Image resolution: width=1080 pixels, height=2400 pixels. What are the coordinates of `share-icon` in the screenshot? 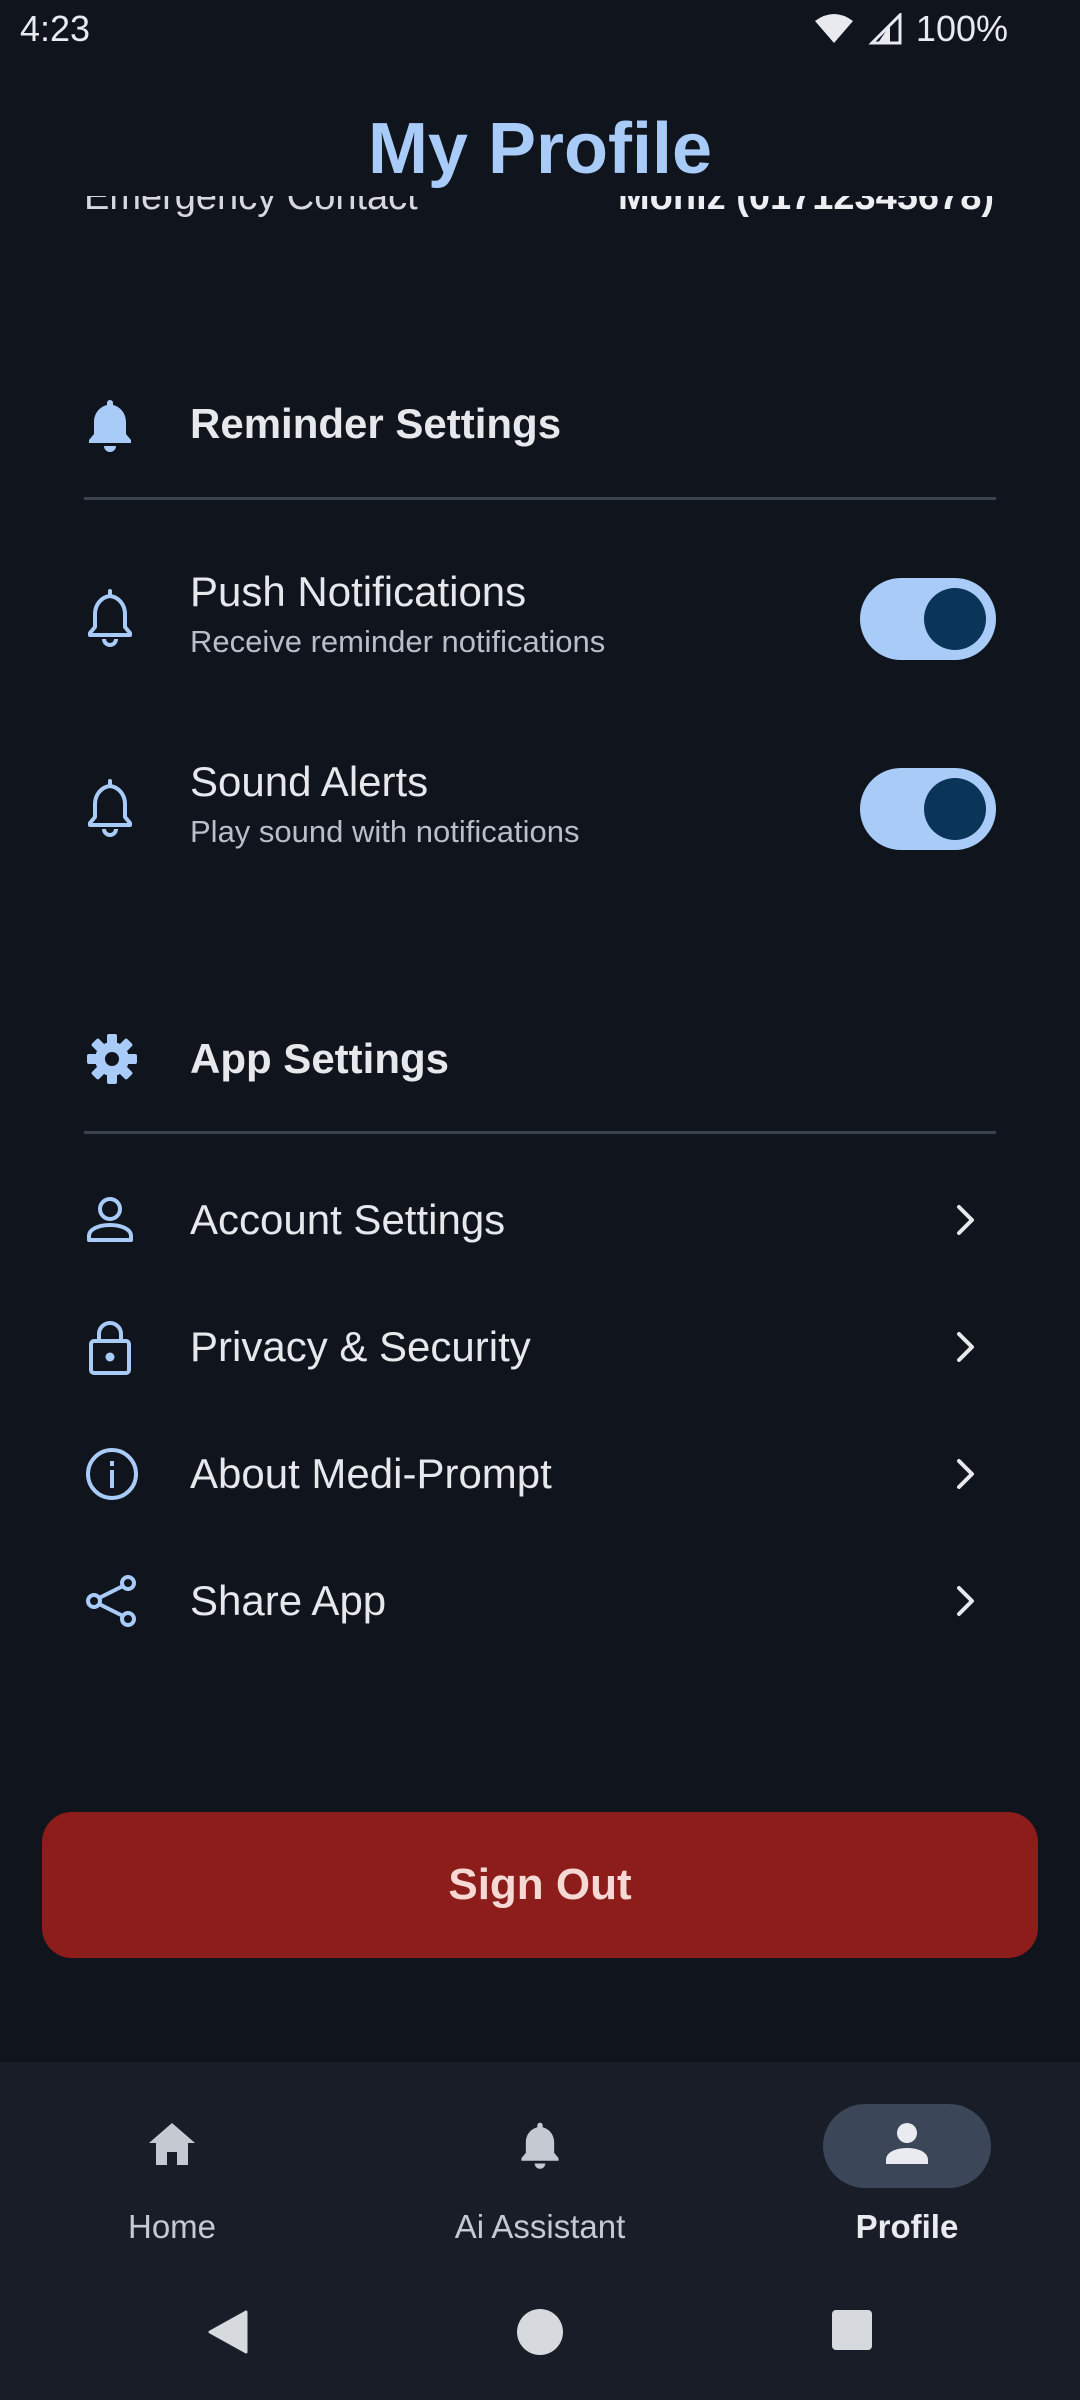 It's located at (114, 1601).